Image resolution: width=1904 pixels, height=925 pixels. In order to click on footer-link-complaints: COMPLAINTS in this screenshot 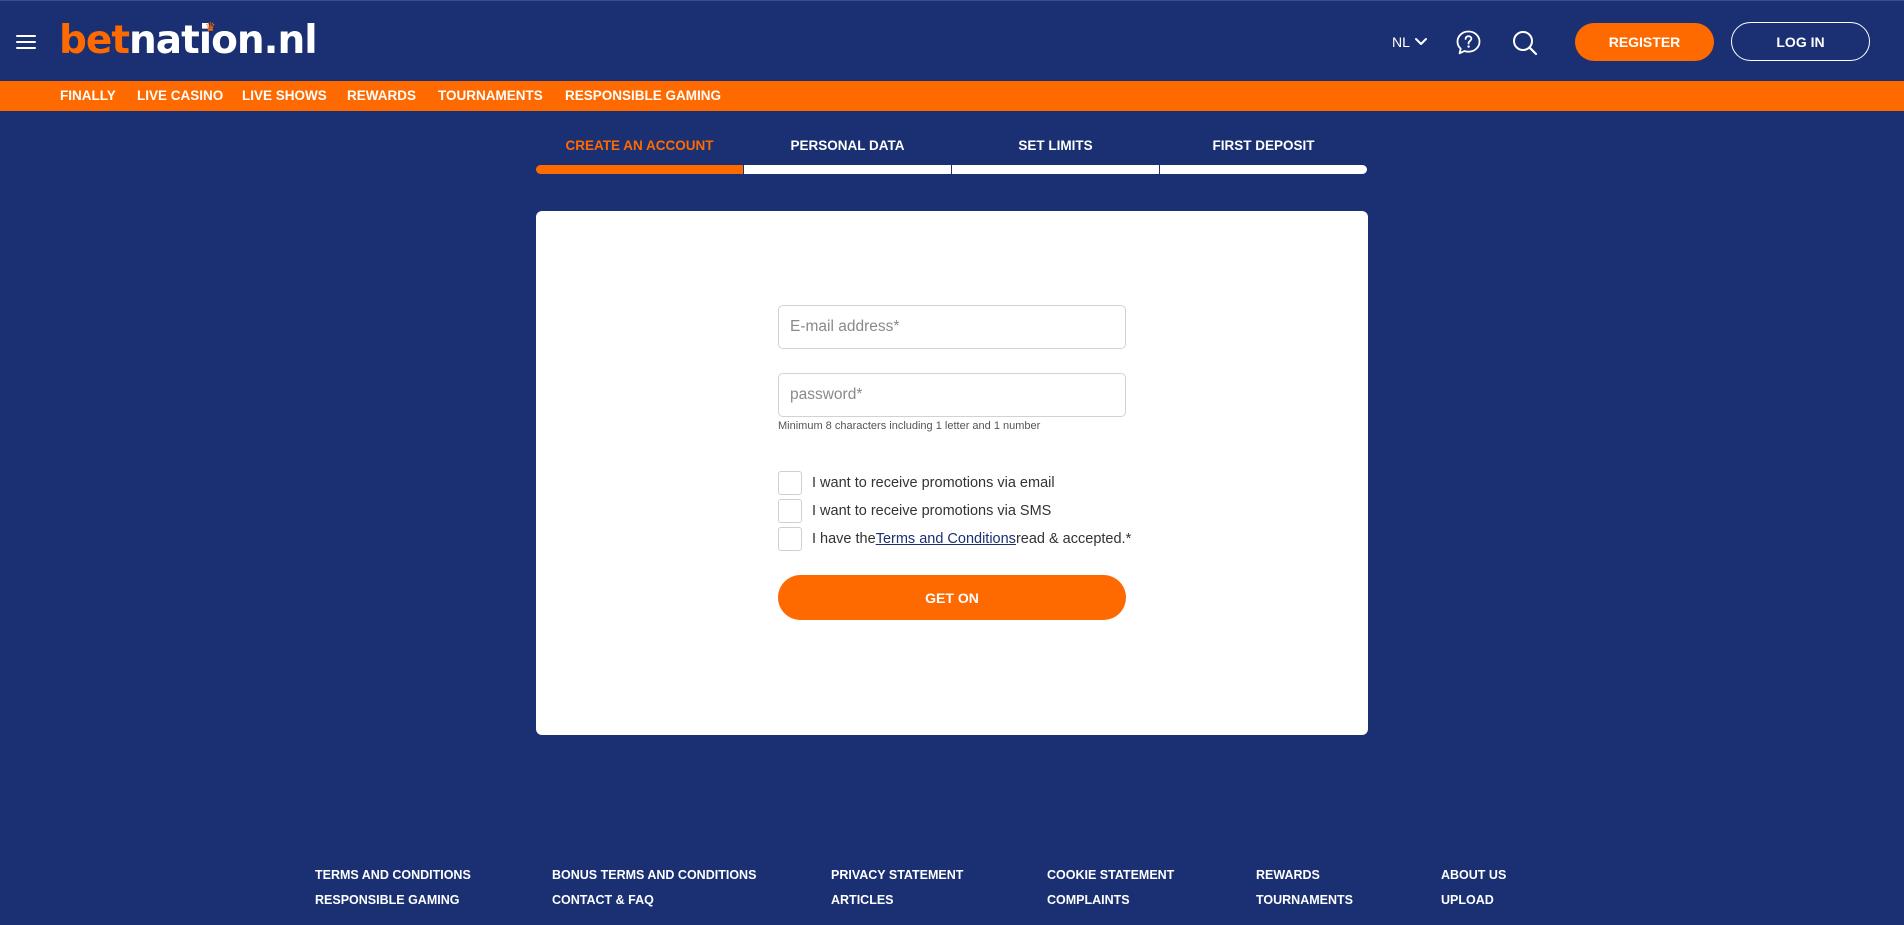, I will do `click(1088, 900)`.